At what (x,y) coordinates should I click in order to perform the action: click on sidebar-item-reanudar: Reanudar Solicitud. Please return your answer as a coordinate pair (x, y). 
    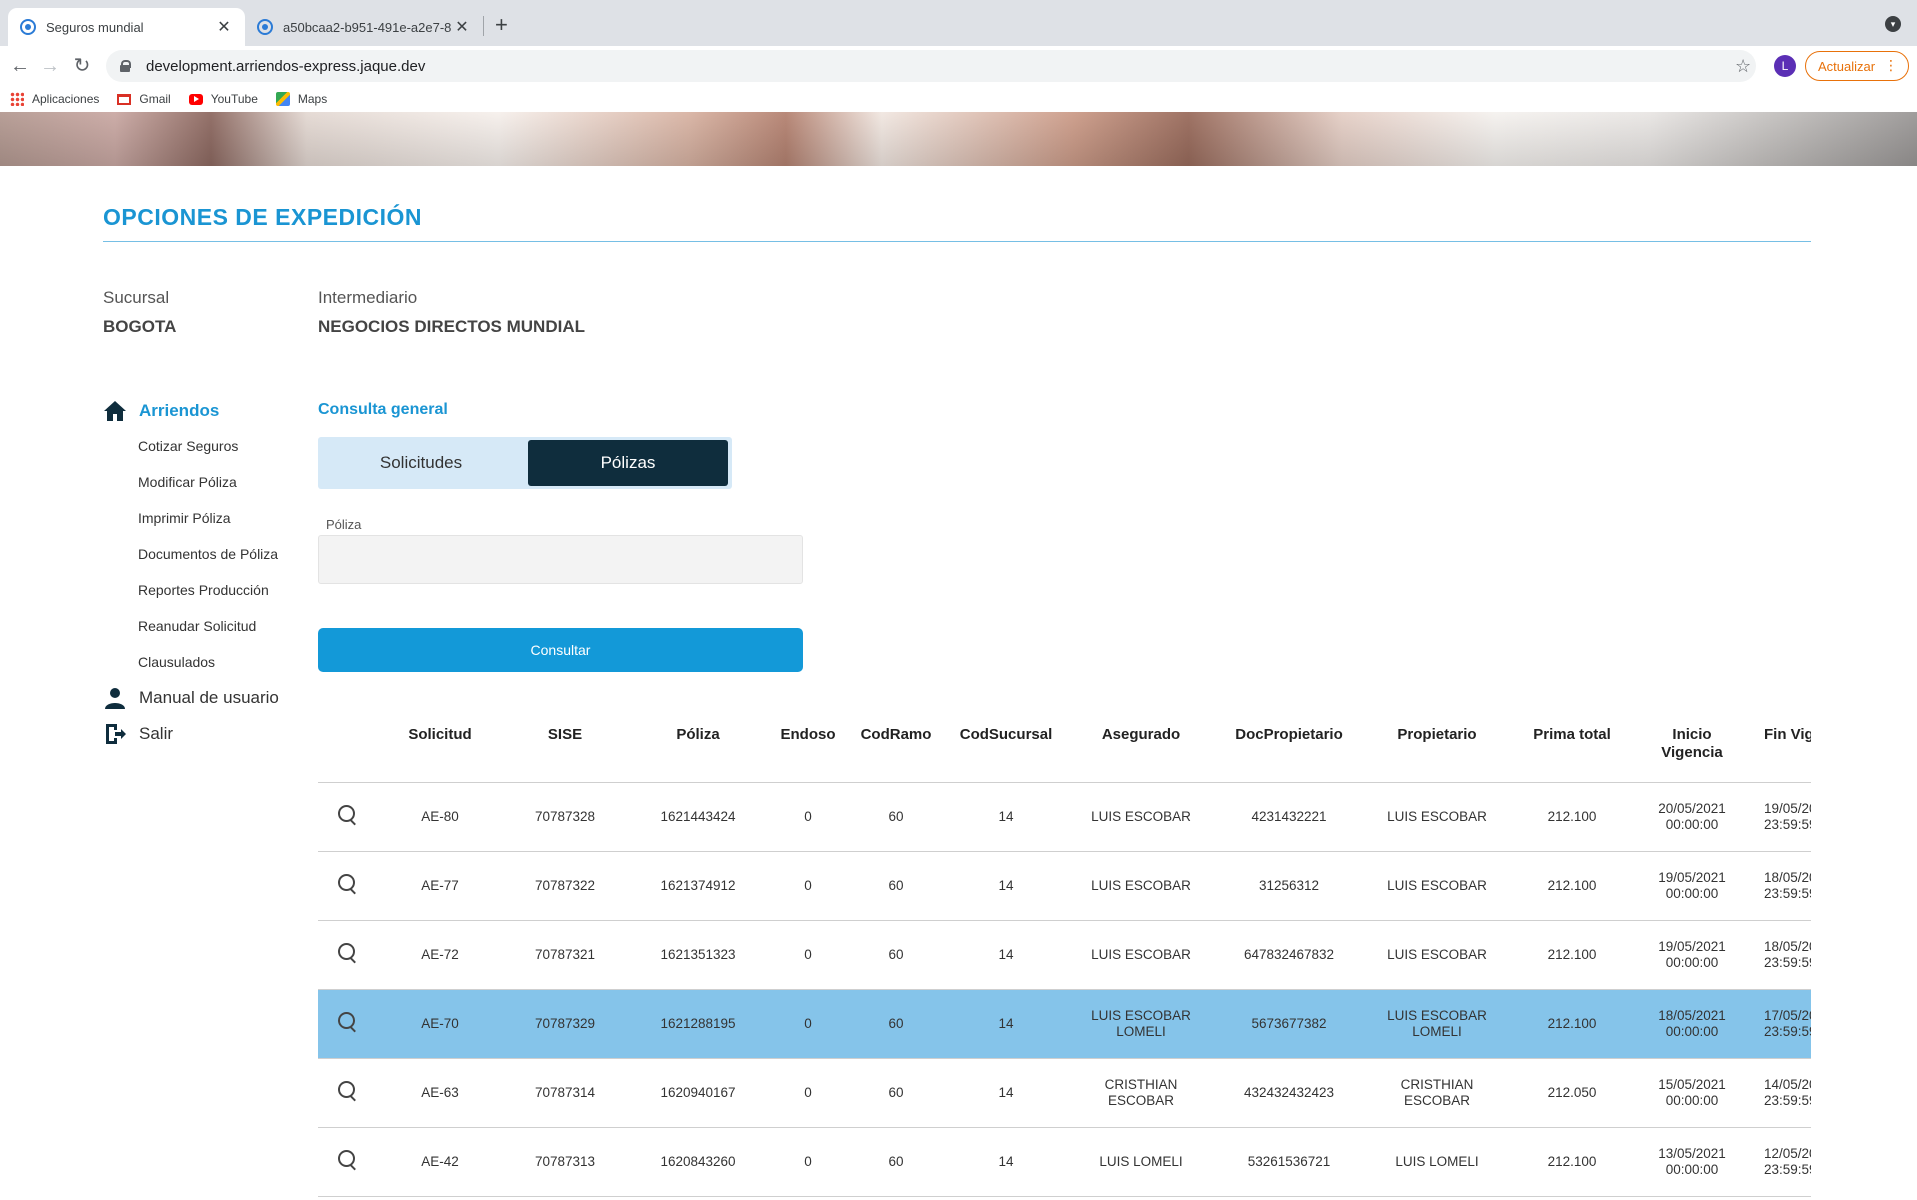
    Looking at the image, I should click on (197, 626).